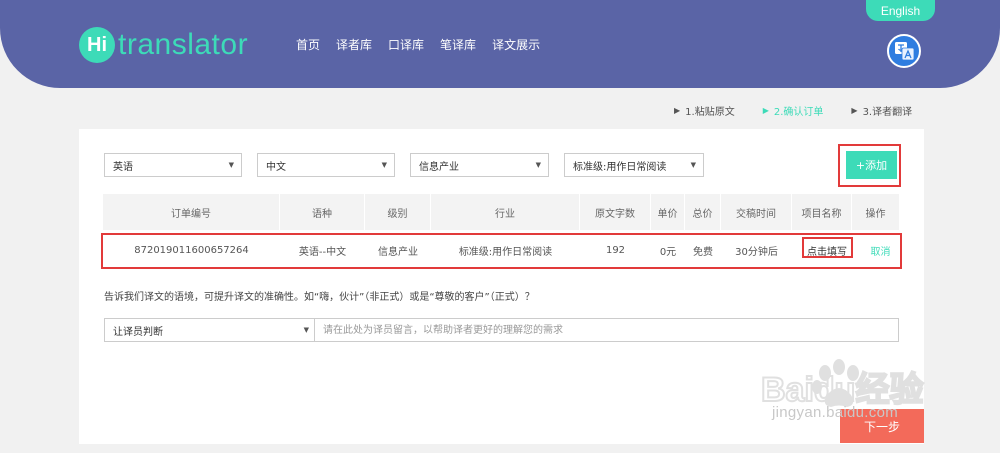 Image resolution: width=1000 pixels, height=453 pixels. What do you see at coordinates (398, 212) in the screenshot?
I see `header-level: 级别` at bounding box center [398, 212].